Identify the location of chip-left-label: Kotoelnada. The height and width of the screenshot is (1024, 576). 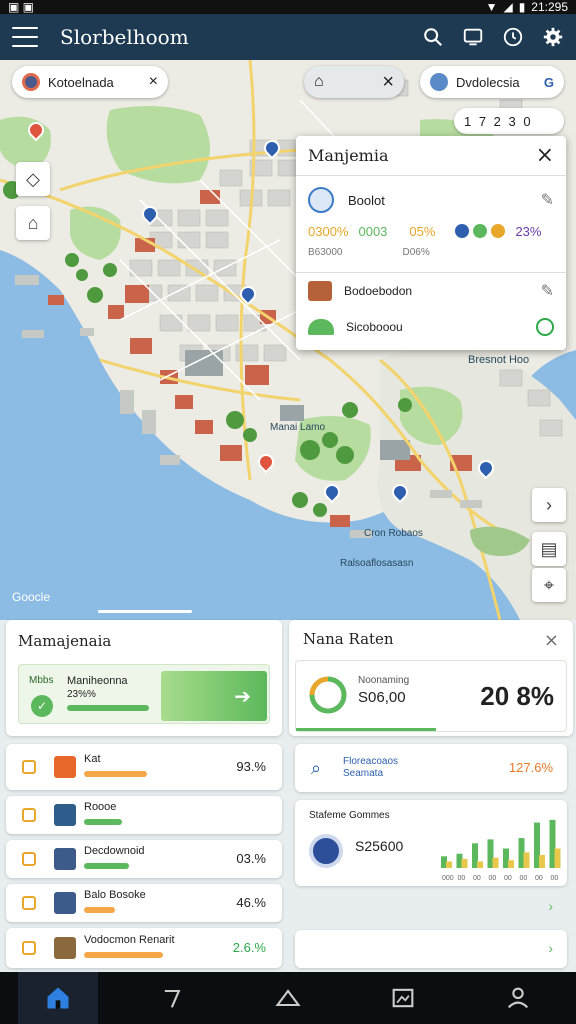
(81, 82).